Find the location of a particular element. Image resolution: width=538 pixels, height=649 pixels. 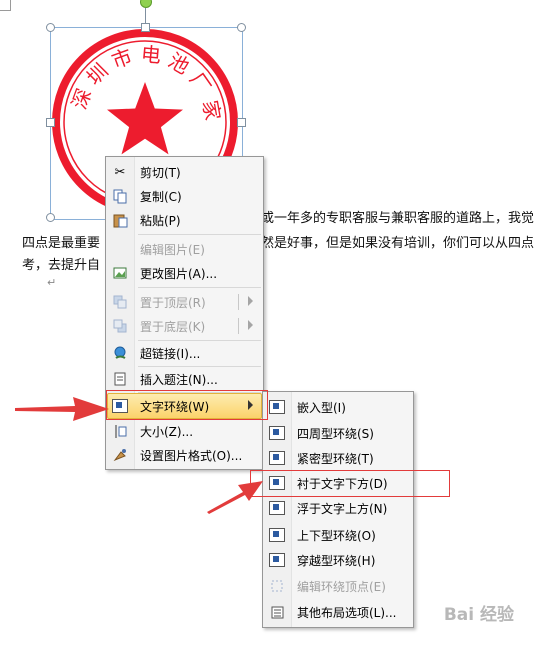

submenu-item-label: 上下型环绕(O) is located at coordinates (336, 536).